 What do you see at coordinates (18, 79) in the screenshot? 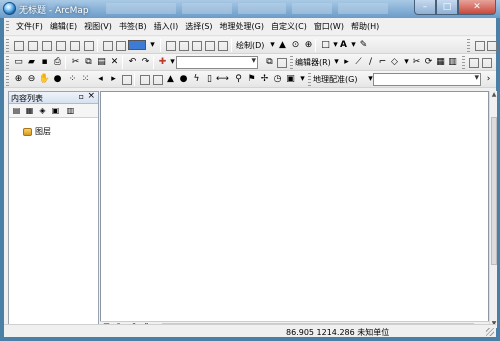
I see `zoom-in-icon: ⊕` at bounding box center [18, 79].